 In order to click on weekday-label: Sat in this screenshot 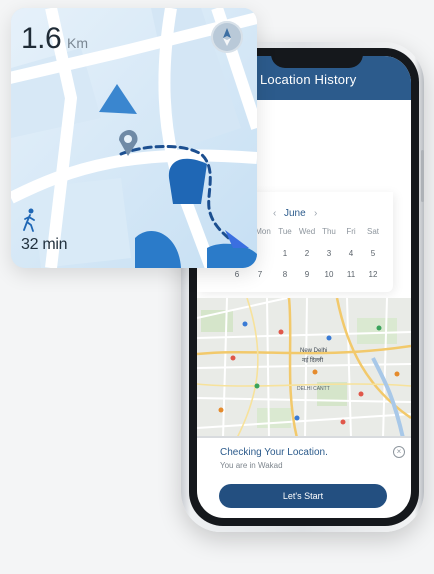, I will do `click(372, 231)`.